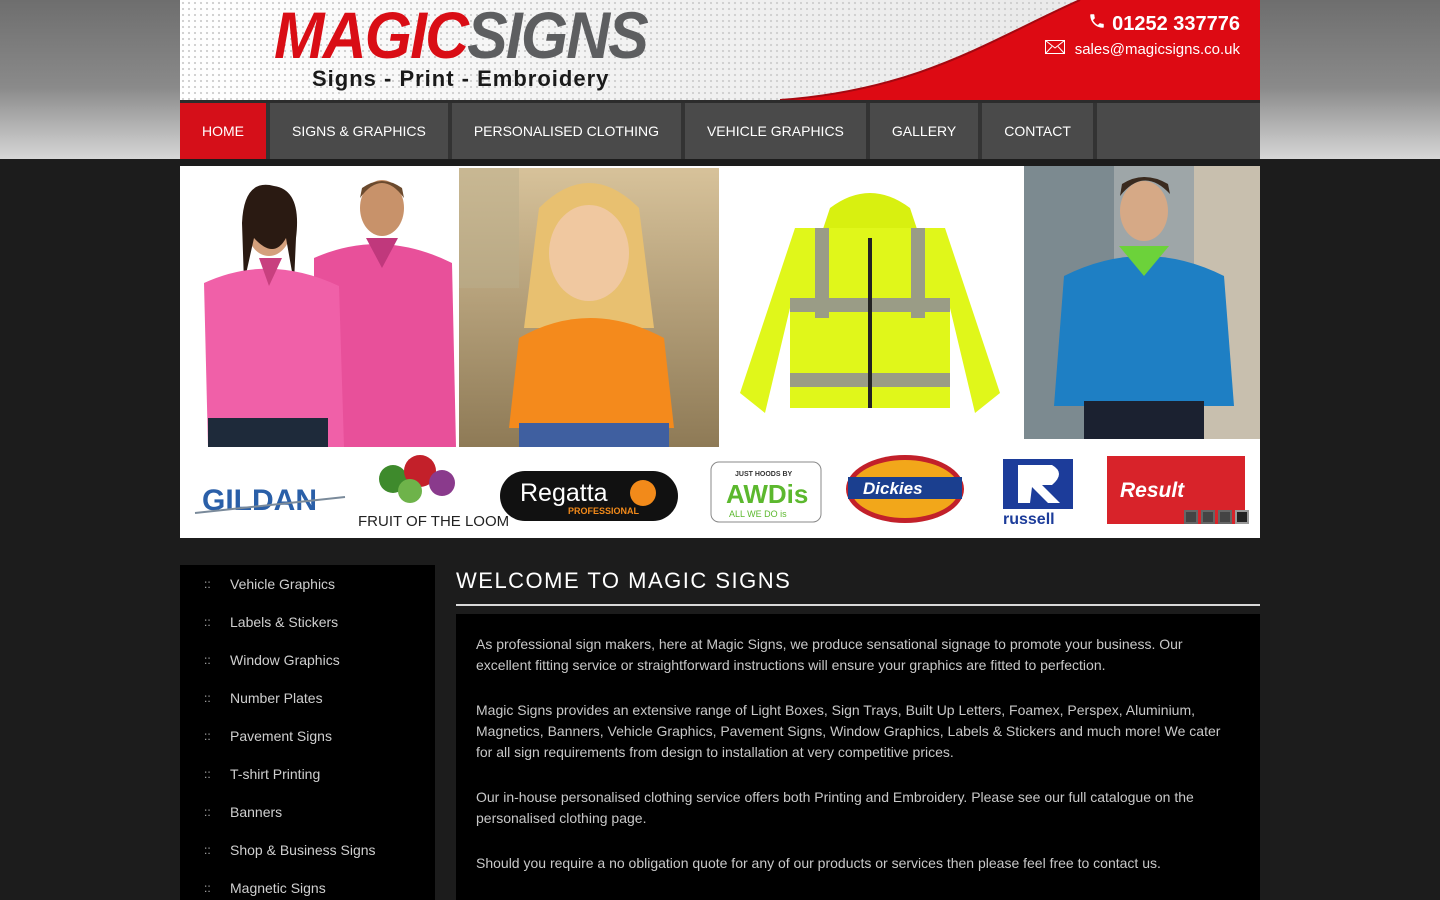 Image resolution: width=1440 pixels, height=900 pixels. What do you see at coordinates (1039, 131) in the screenshot?
I see `nav-contact: CONTACT` at bounding box center [1039, 131].